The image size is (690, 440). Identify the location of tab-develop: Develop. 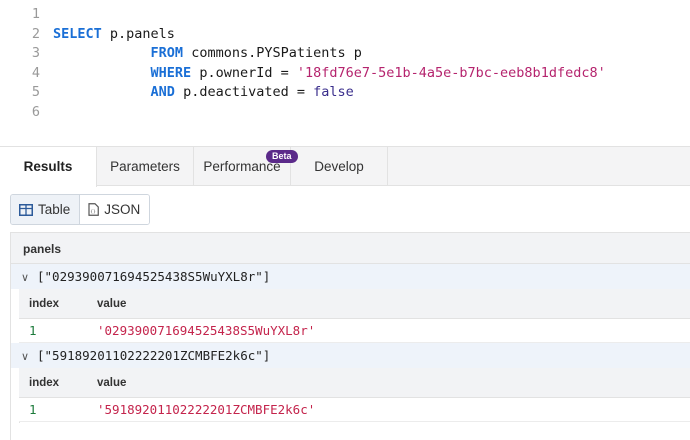
(339, 166).